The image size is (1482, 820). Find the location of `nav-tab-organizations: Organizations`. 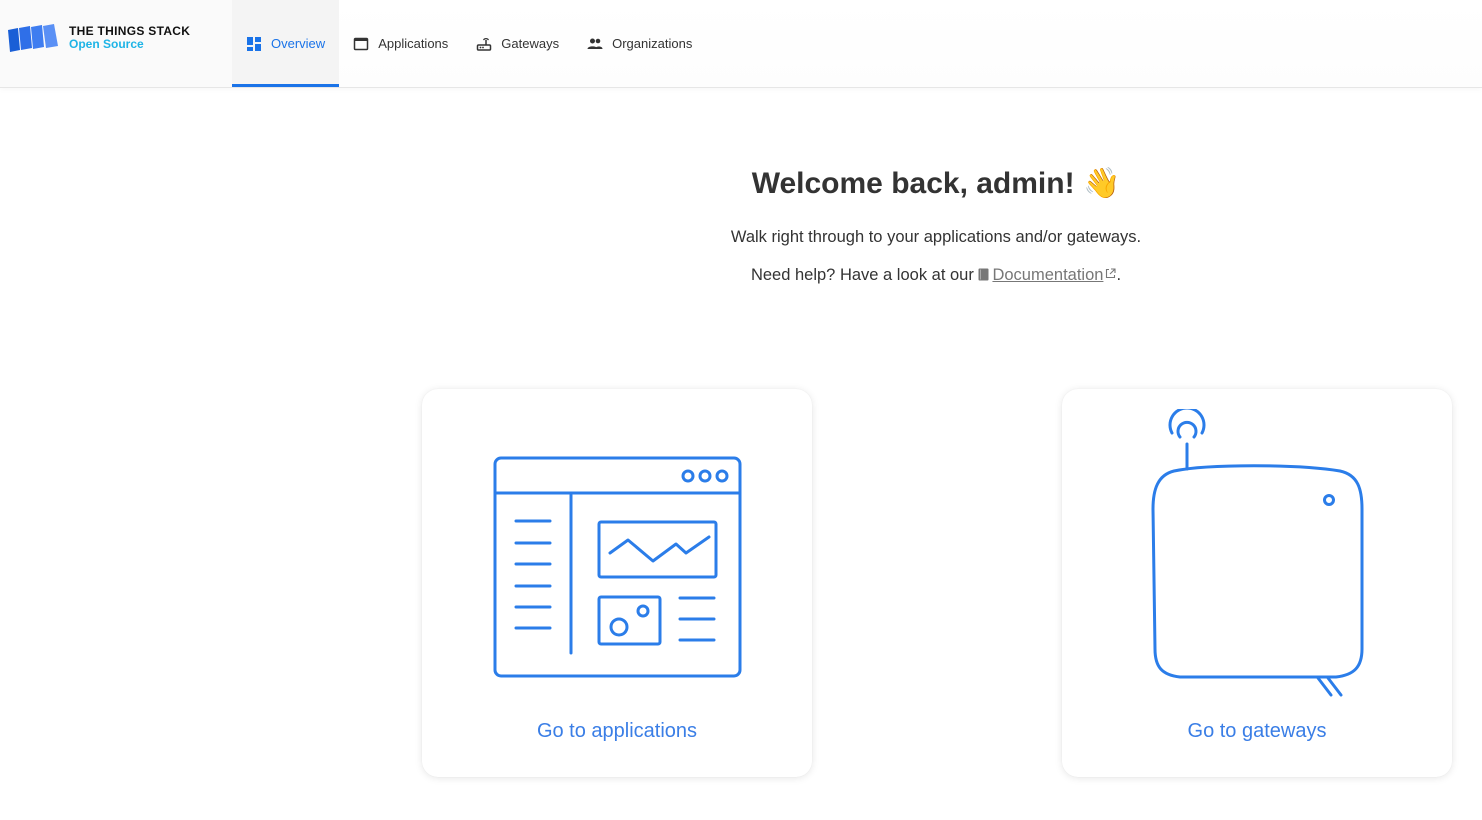

nav-tab-organizations: Organizations is located at coordinates (639, 43).